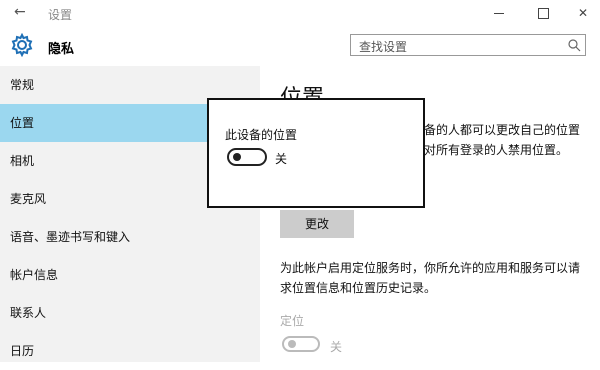 Image resolution: width=600 pixels, height=370 pixels. I want to click on sidebar-item-calendar: 日历, so click(130, 351).